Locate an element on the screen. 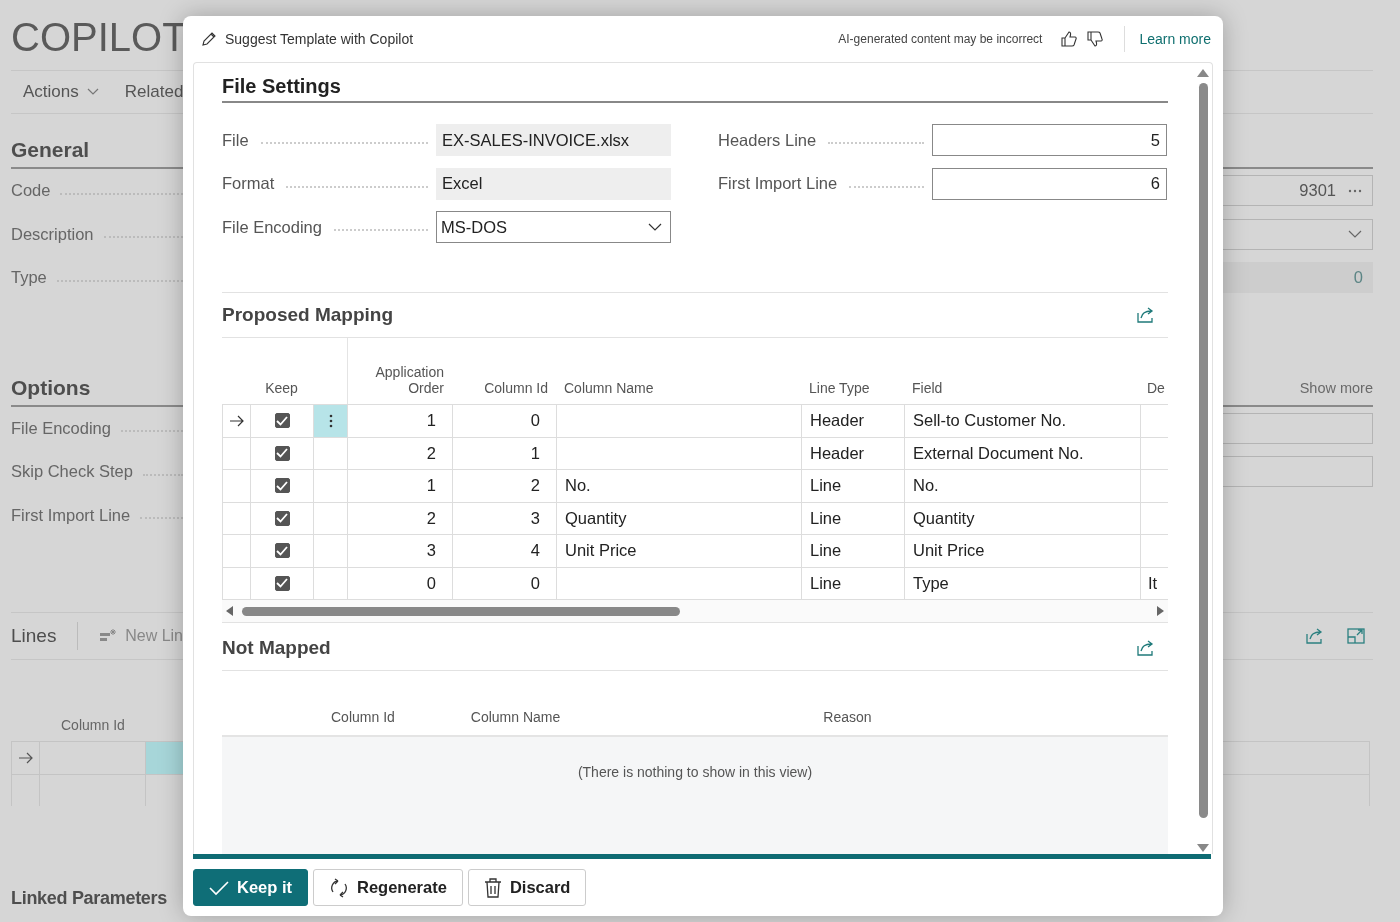 This screenshot has height=922, width=1400. table-cell: Header is located at coordinates (852, 421).